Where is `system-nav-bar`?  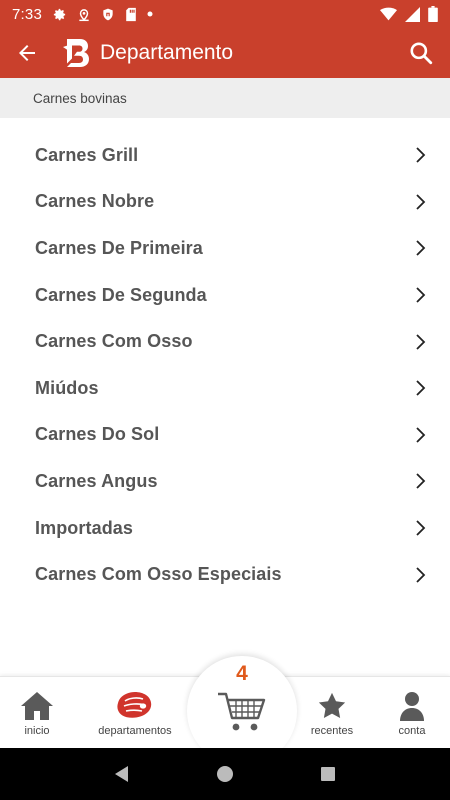 system-nav-bar is located at coordinates (225, 774).